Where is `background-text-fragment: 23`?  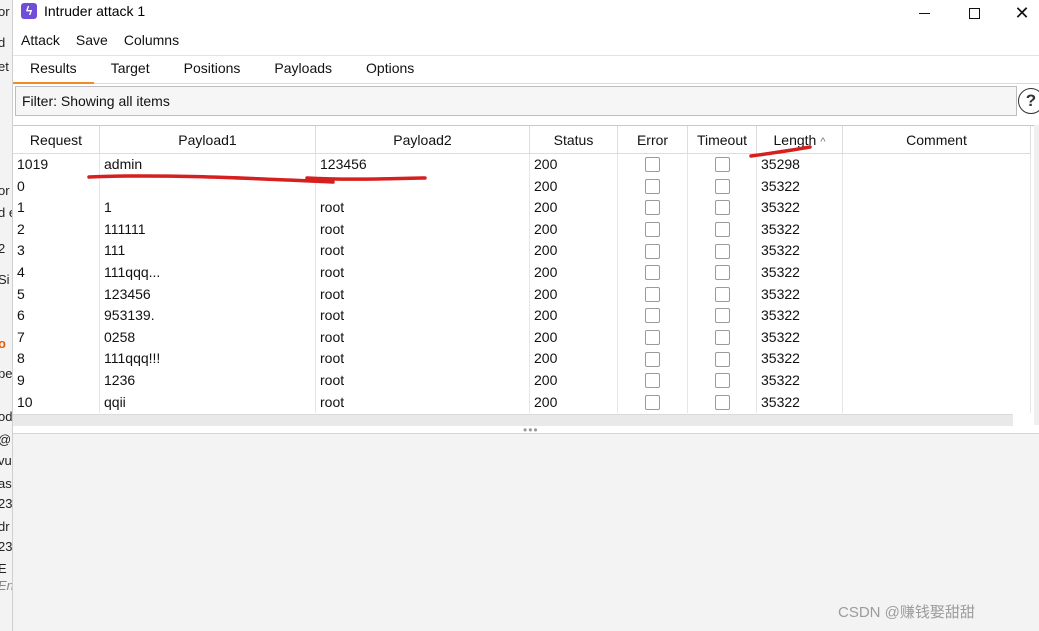
background-text-fragment: 23 is located at coordinates (6, 546).